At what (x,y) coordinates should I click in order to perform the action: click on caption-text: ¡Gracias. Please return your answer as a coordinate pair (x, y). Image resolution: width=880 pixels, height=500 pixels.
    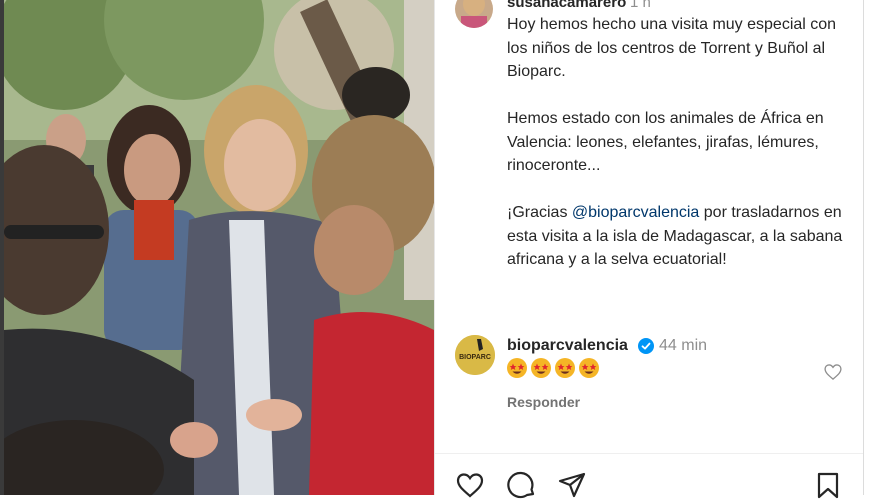
    Looking at the image, I should click on (539, 212).